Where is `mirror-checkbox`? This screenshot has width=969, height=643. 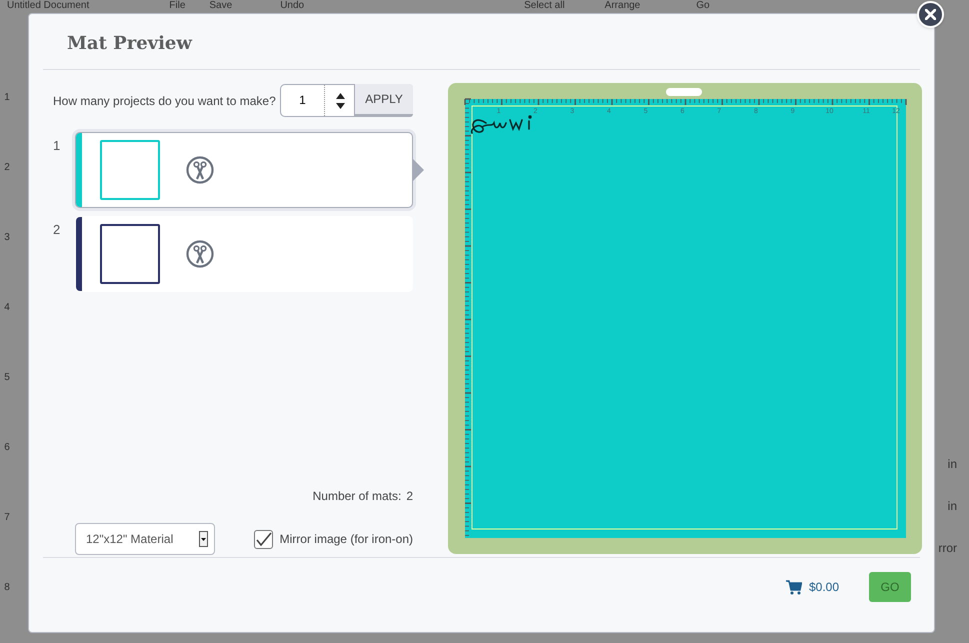
mirror-checkbox is located at coordinates (263, 539).